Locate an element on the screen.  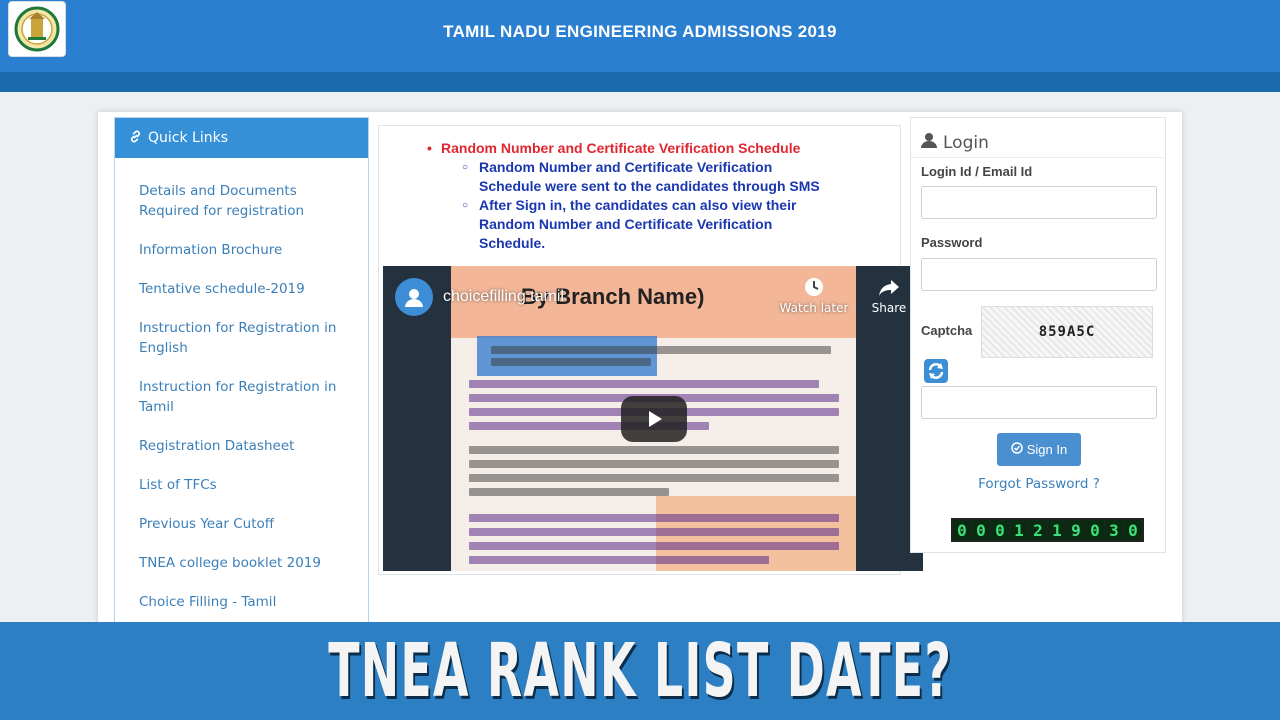
link-icon is located at coordinates (135, 138).